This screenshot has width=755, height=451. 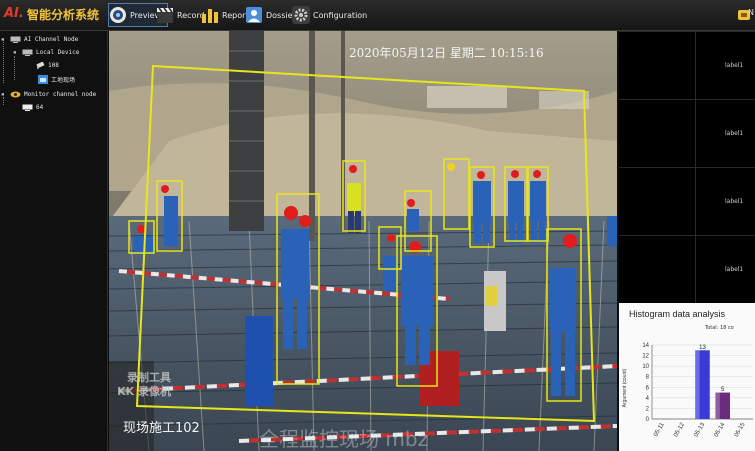 I want to click on histogram-ylabel: Argument (count), so click(x=625, y=387).